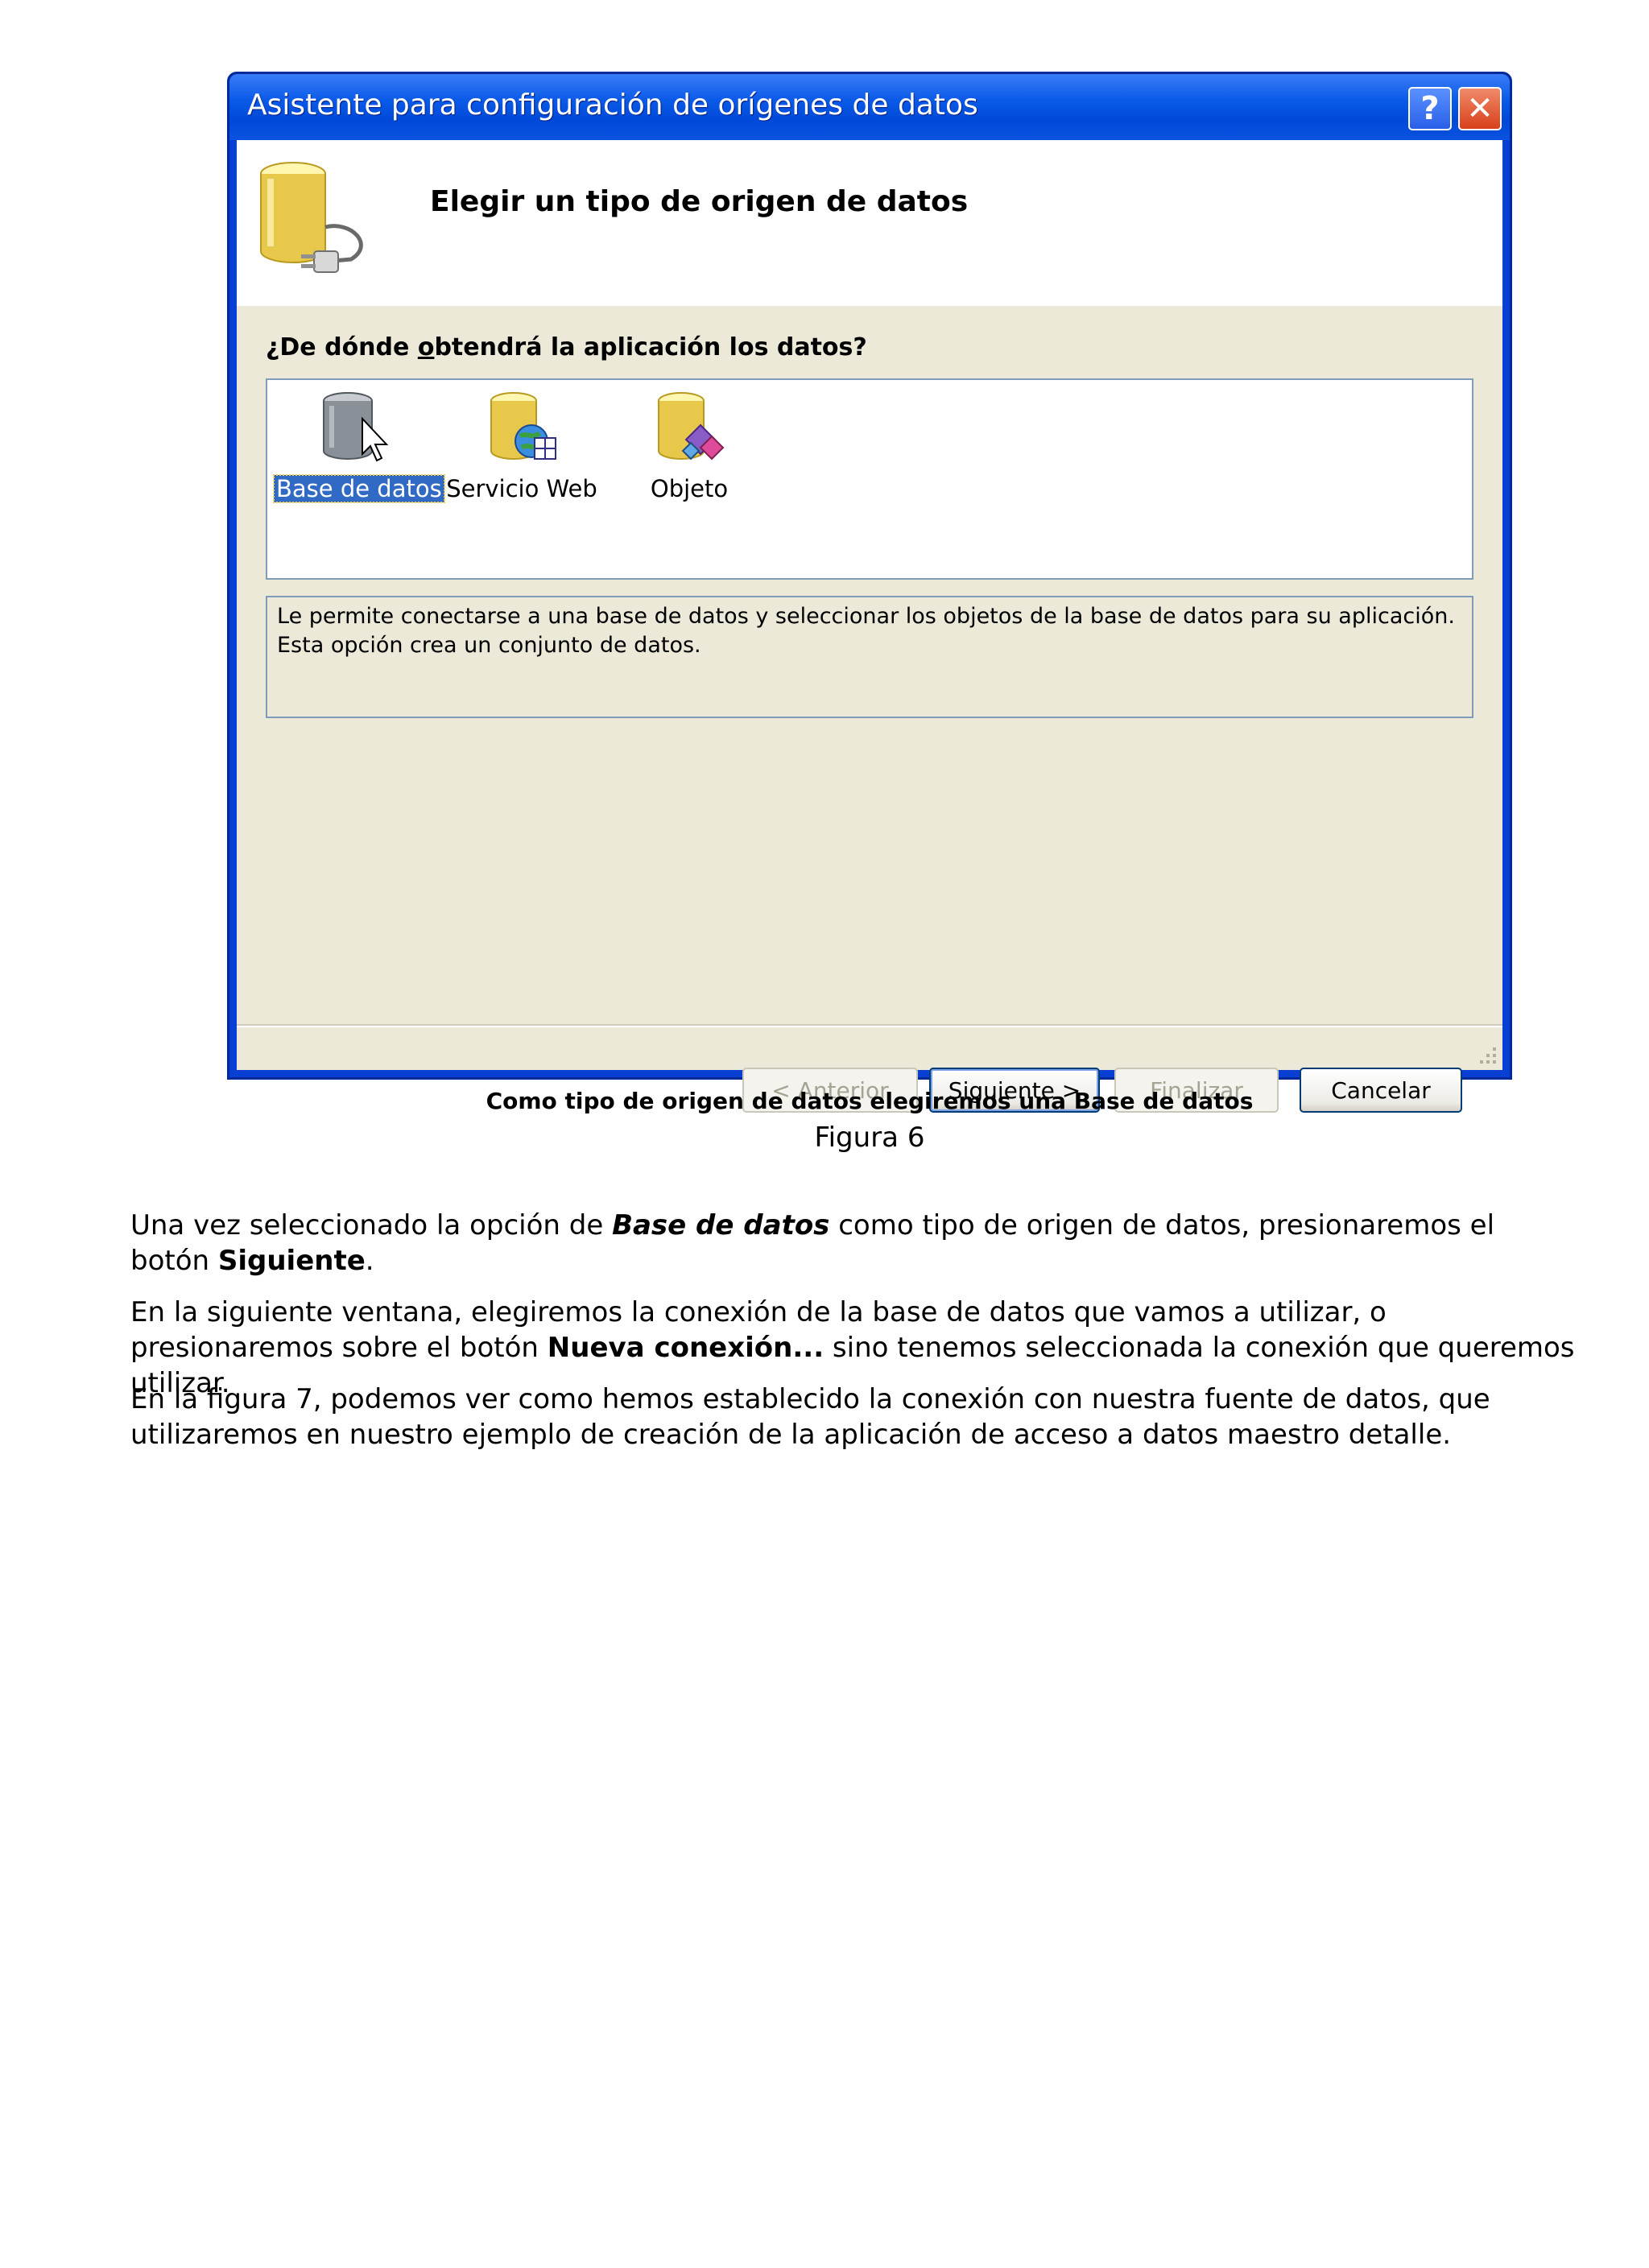 Image resolution: width=1649 pixels, height=2268 pixels. I want to click on figure-label: Figura 6, so click(869, 1138).